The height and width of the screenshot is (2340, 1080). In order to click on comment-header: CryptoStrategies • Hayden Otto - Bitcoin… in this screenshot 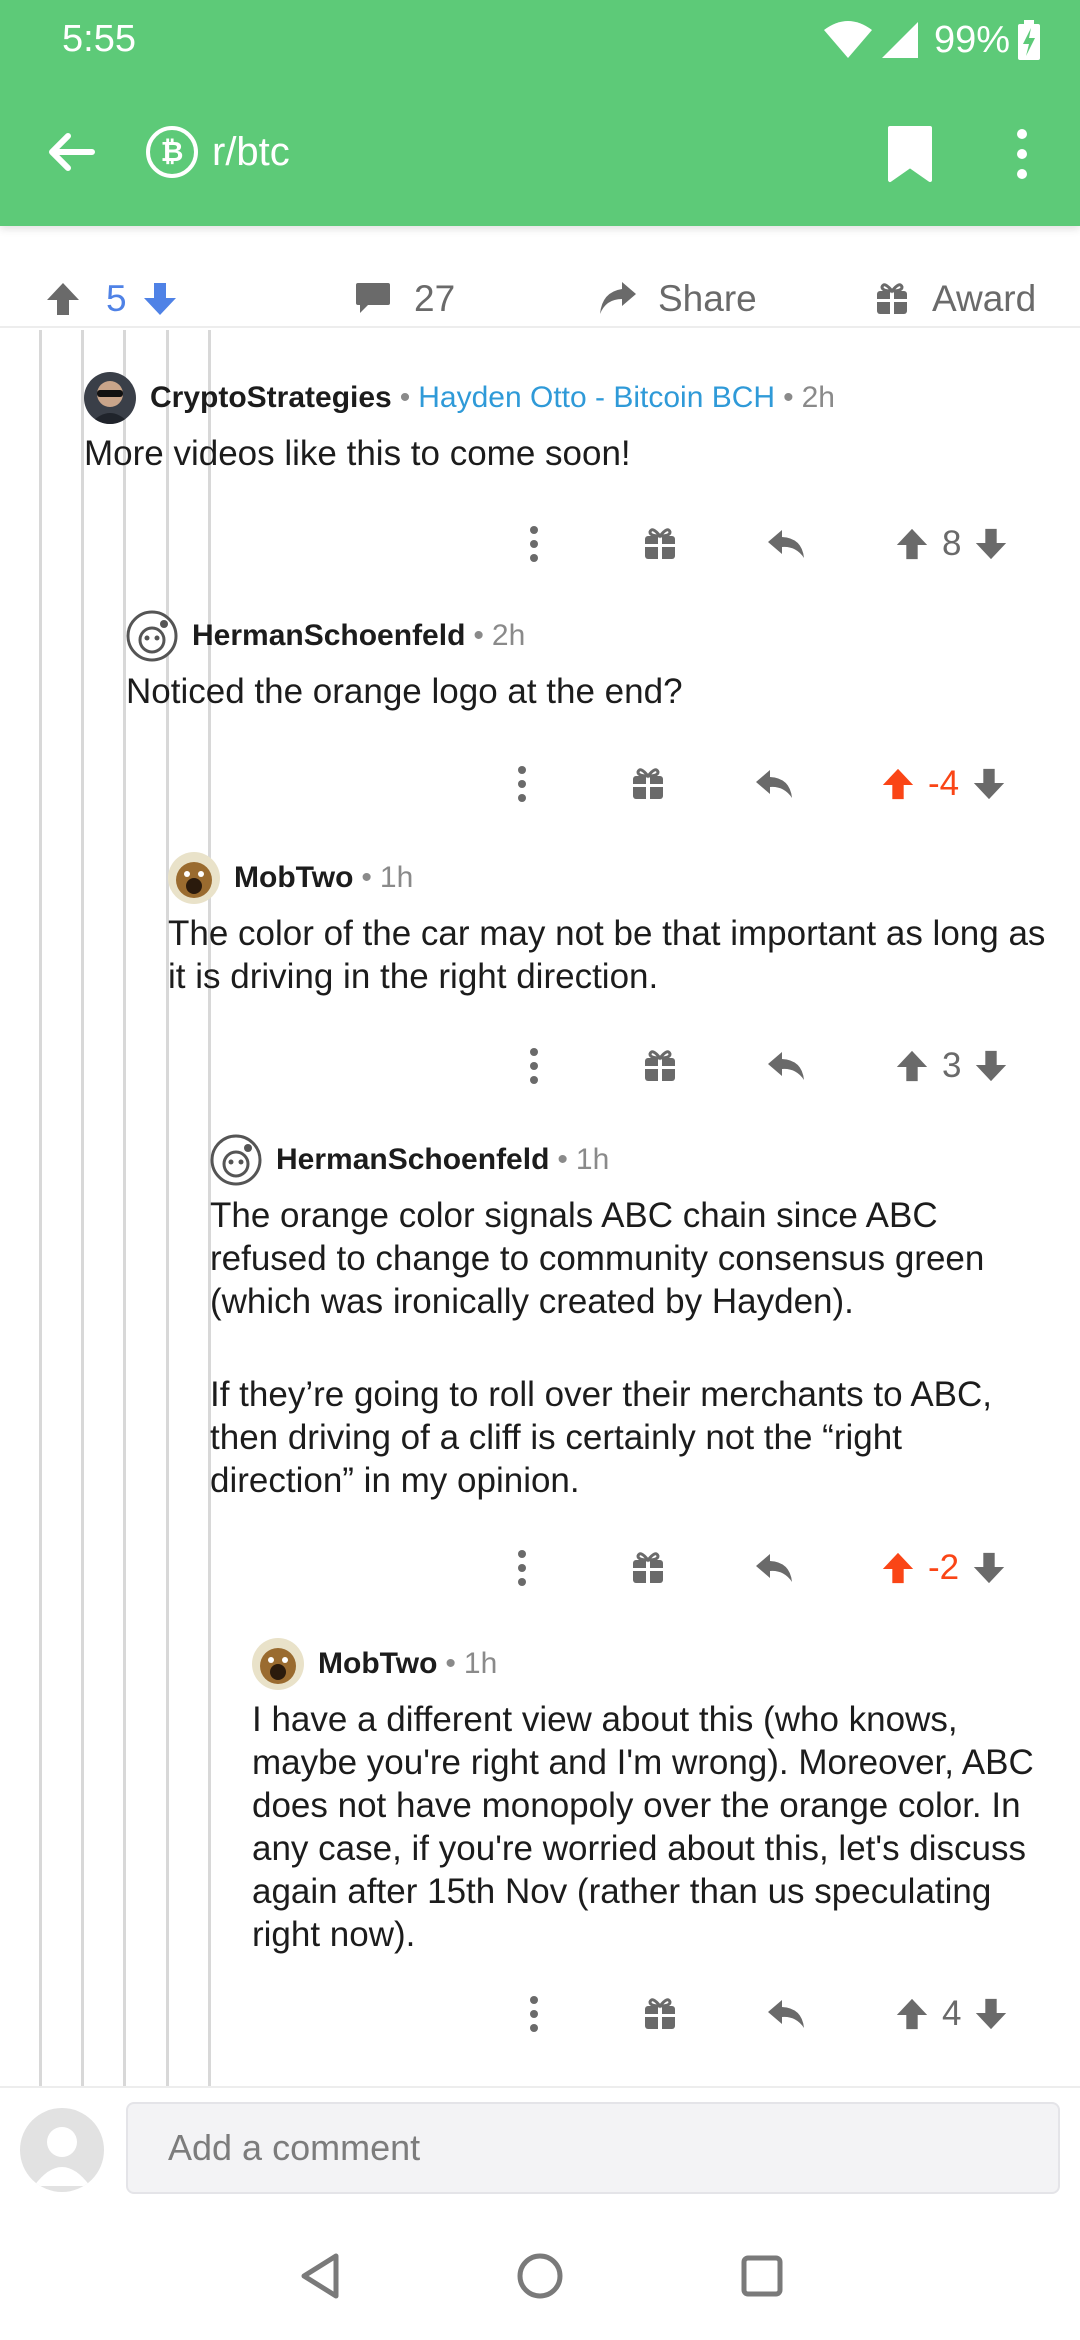, I will do `click(459, 398)`.